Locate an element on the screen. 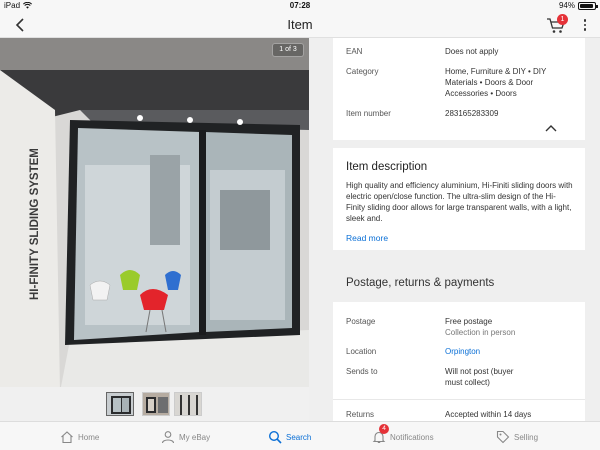 The image size is (600, 450). tab-search: Search is located at coordinates (289, 437).